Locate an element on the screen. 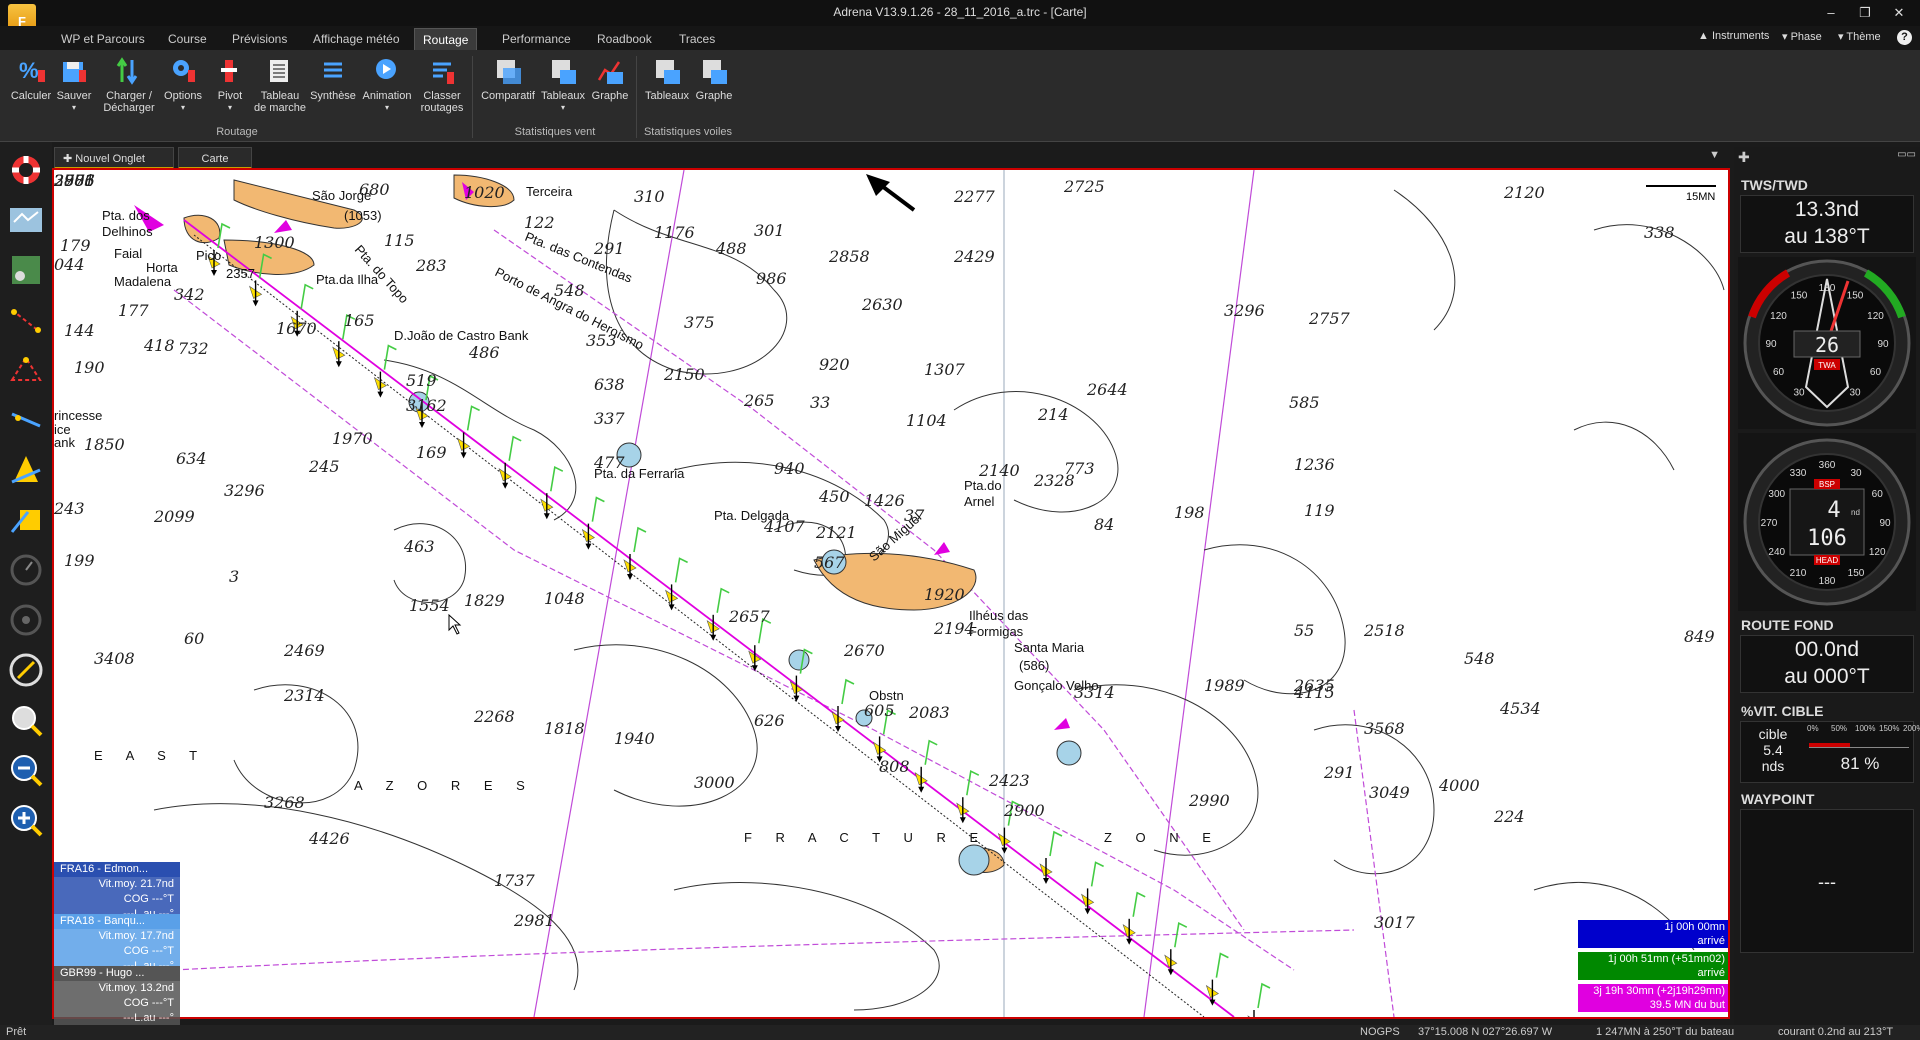 The width and height of the screenshot is (1920, 1040). tws-header: TWS/TWD is located at coordinates (1774, 185).